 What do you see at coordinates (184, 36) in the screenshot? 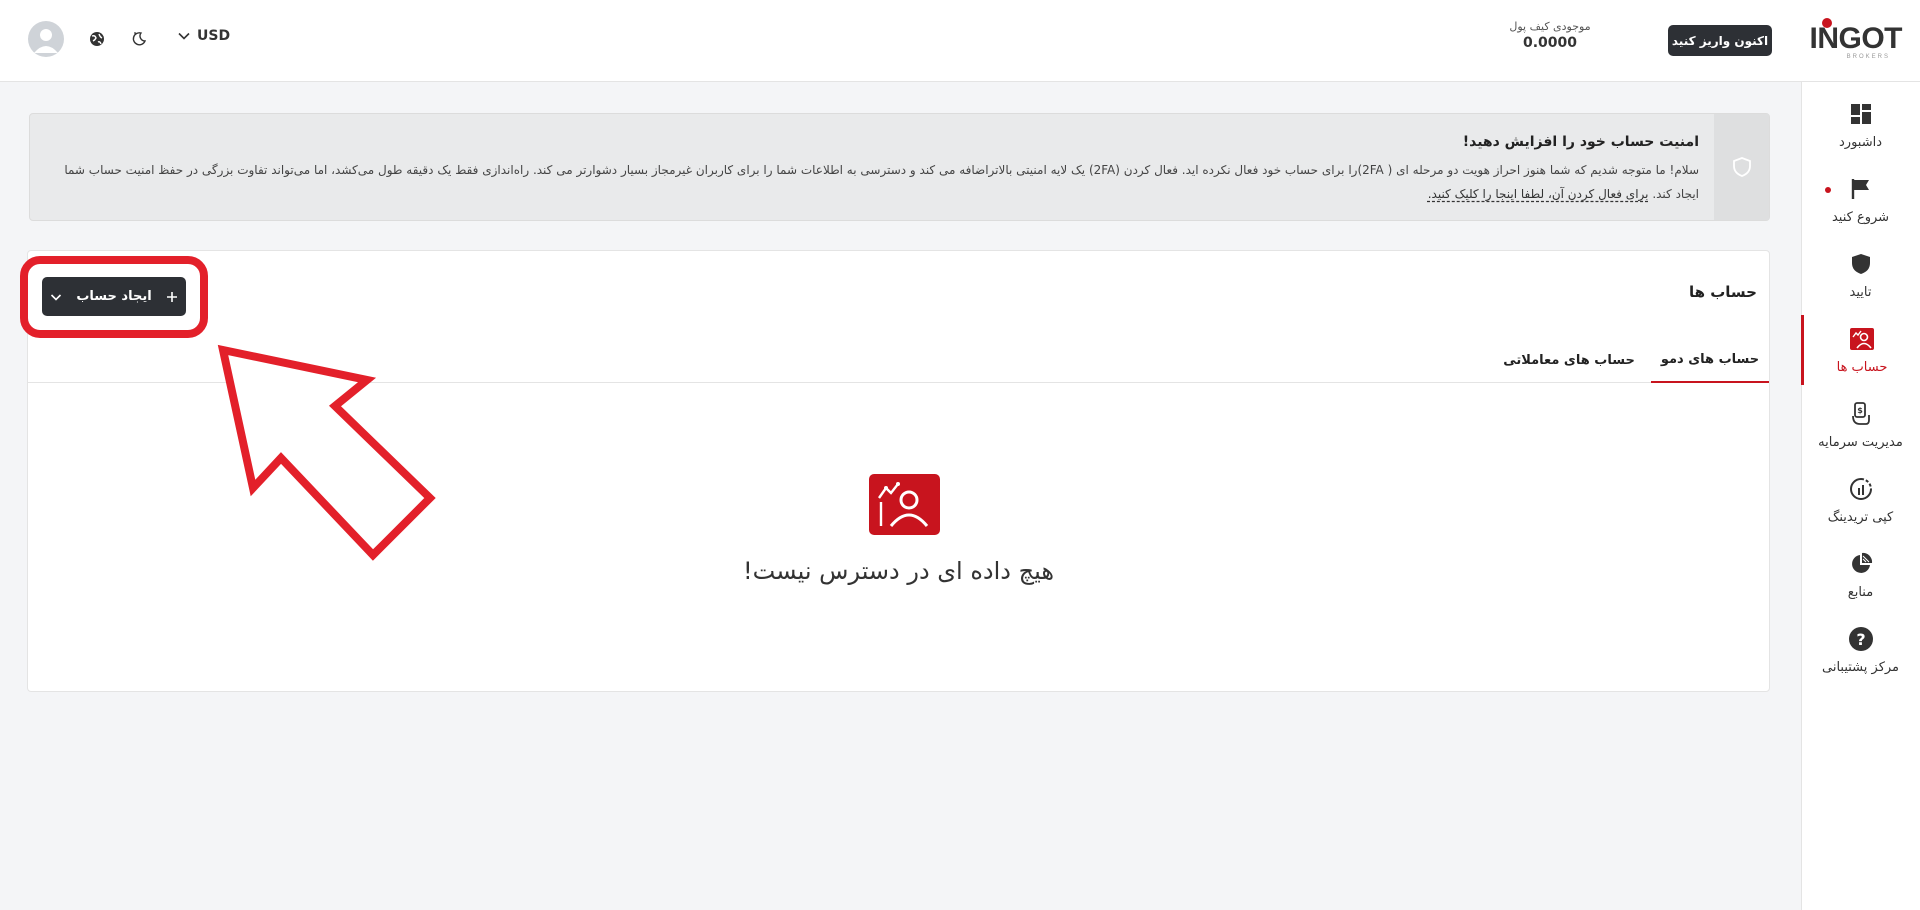
I see `chevron-down-icon` at bounding box center [184, 36].